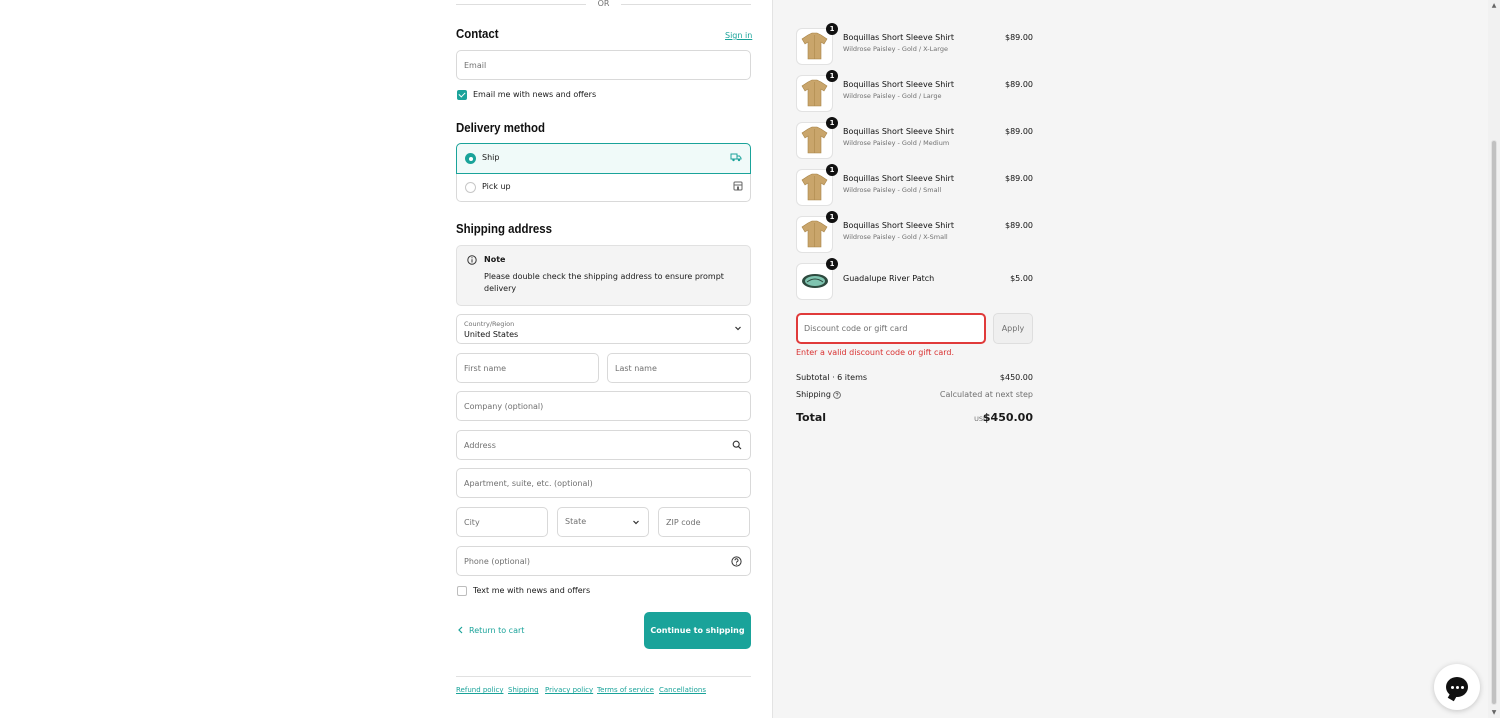 This screenshot has width=1500, height=718. Describe the element at coordinates (523, 690) in the screenshot. I see `shipping-link: Shipping` at that location.